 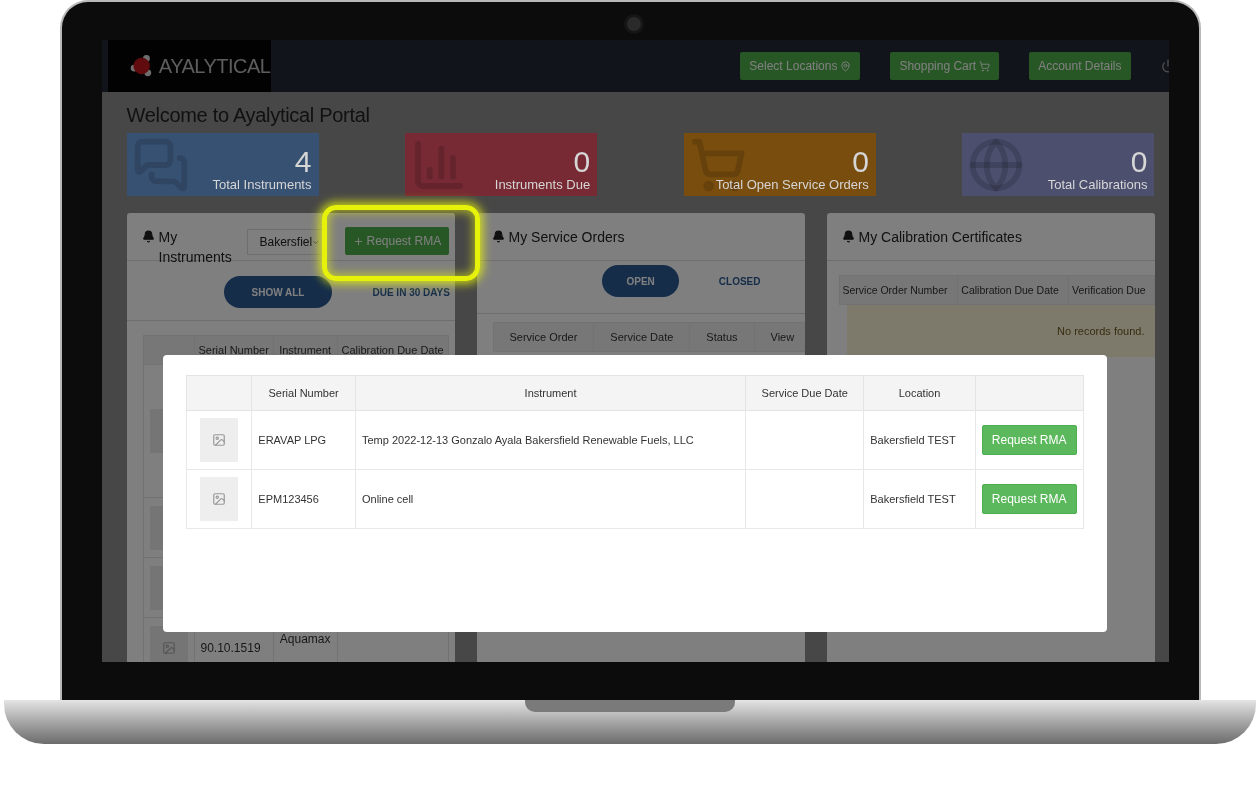 What do you see at coordinates (195, 247) in the screenshot?
I see `panel-title: My Instruments` at bounding box center [195, 247].